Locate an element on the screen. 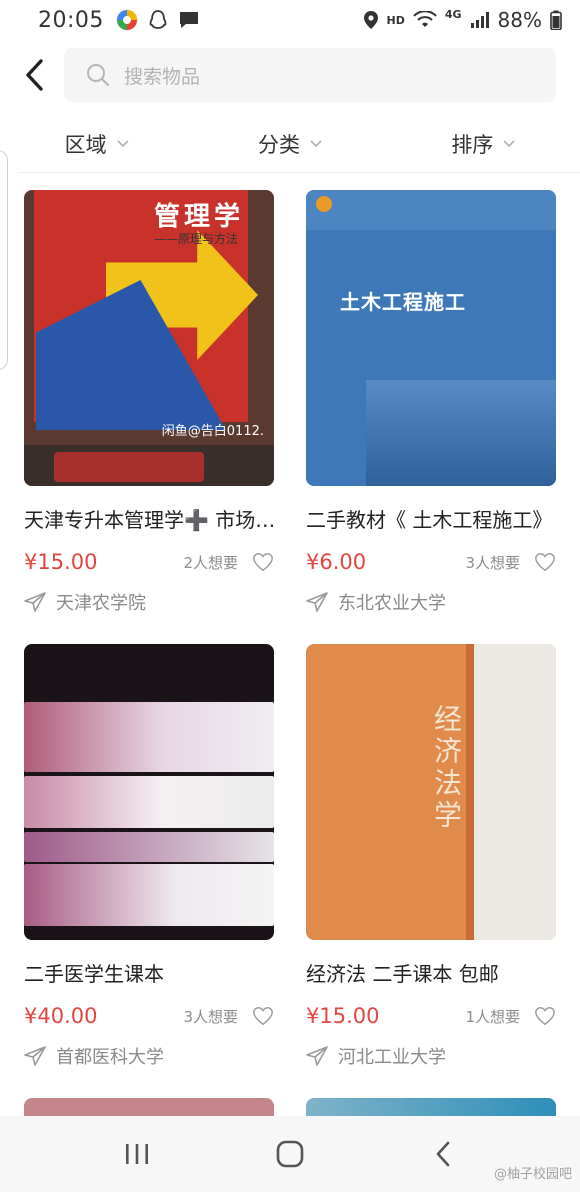 Image resolution: width=580 pixels, height=1192 pixels. location-icon is located at coordinates (370, 20).